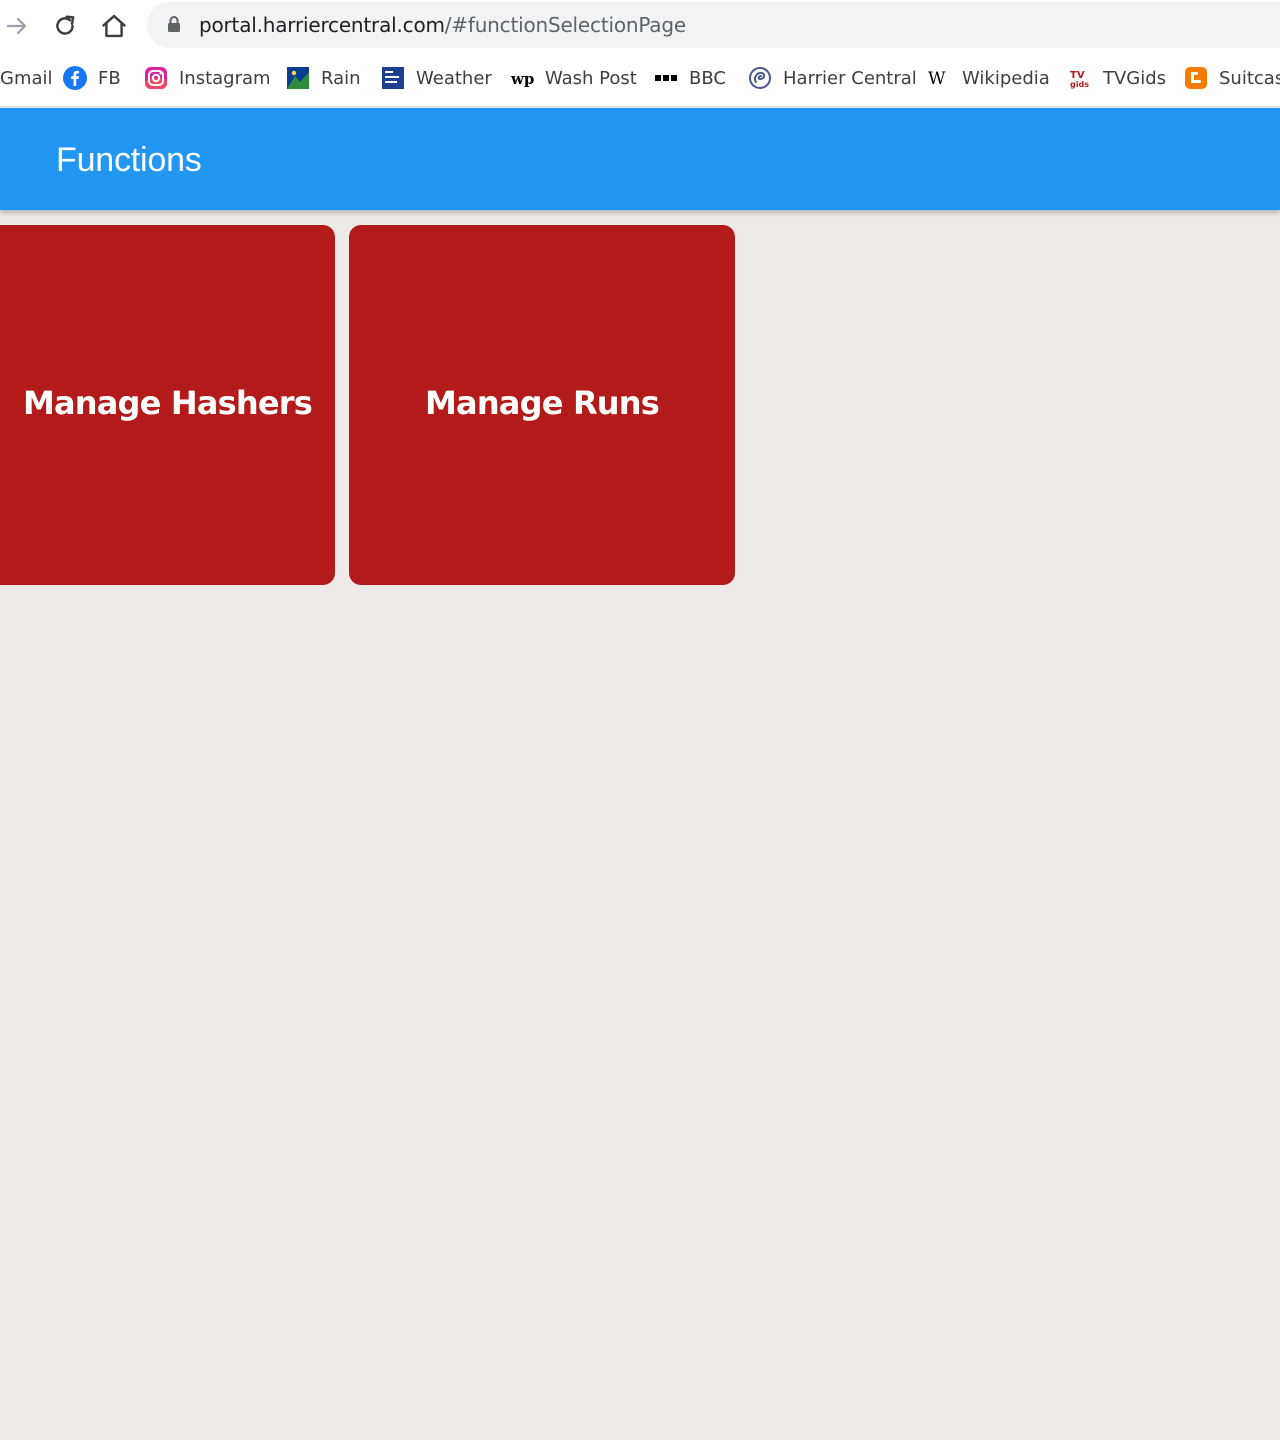 Image resolution: width=1280 pixels, height=1440 pixels. I want to click on bookmark-tvgids: TV gids TVGids, so click(1117, 78).